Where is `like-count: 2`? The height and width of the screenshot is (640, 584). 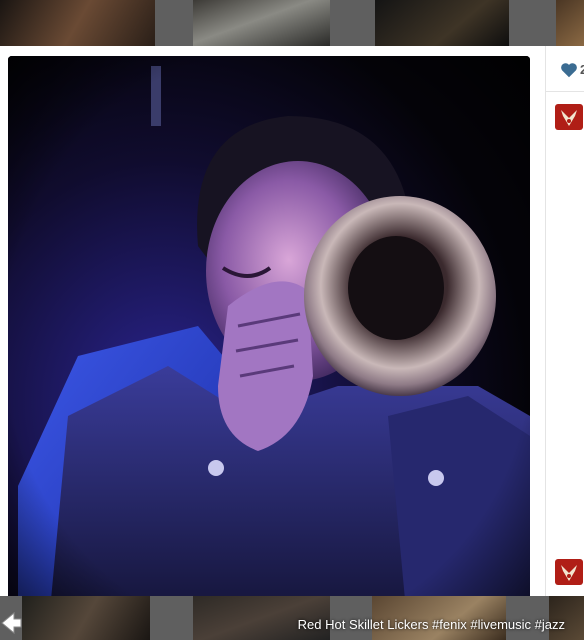
like-count: 2 is located at coordinates (582, 69).